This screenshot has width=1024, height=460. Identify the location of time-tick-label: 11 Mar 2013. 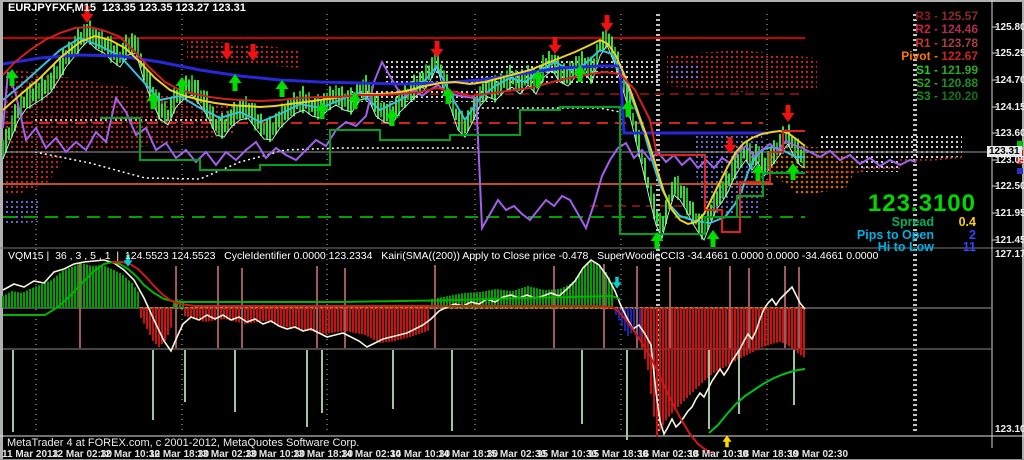
(30, 454).